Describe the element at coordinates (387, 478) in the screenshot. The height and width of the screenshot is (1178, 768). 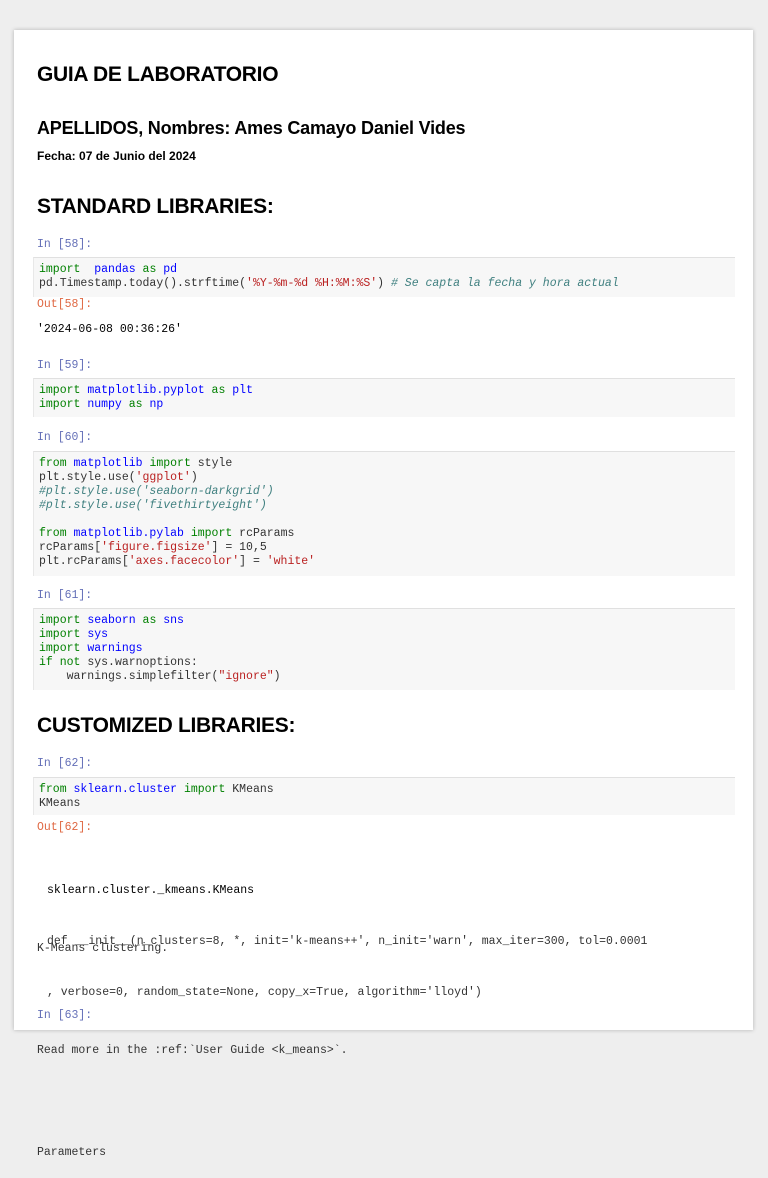
I see `code-line: plt.style.use('ggplot')` at that location.